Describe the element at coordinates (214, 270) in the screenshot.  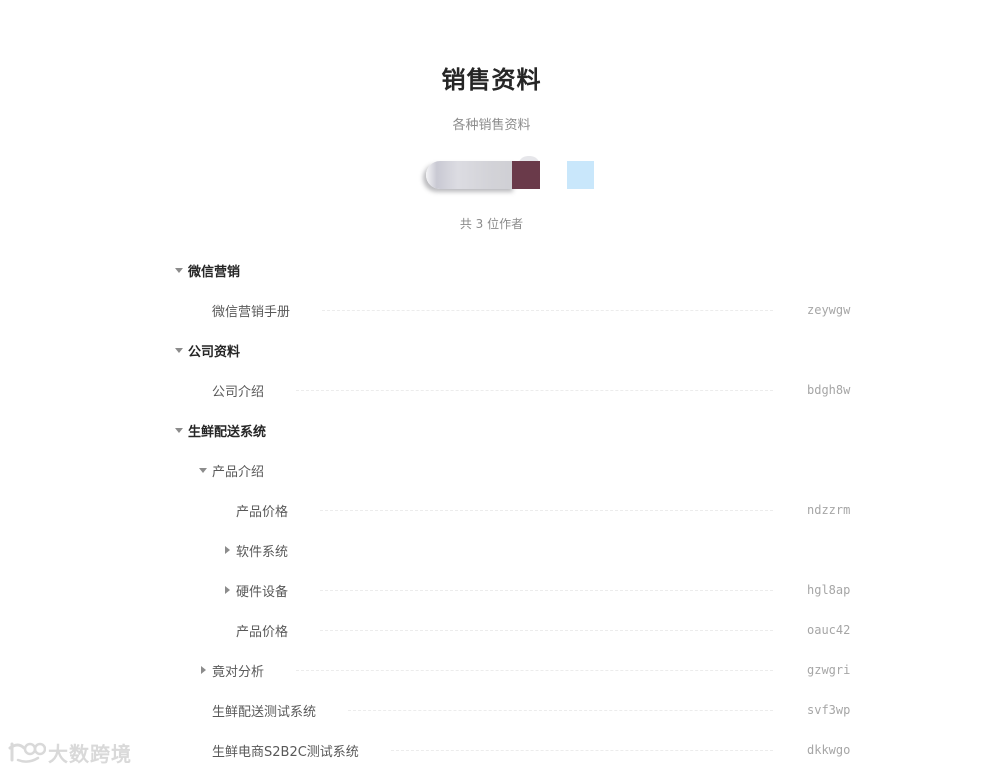
I see `toc-item-label: 微信营销` at that location.